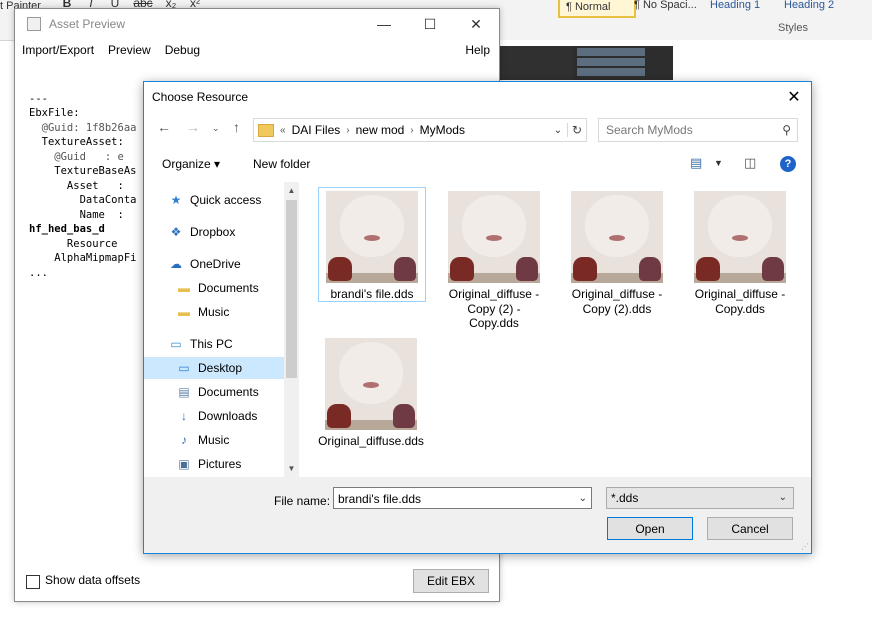 Image resolution: width=872 pixels, height=620 pixels. Describe the element at coordinates (788, 164) in the screenshot. I see `help-icon: ?` at that location.